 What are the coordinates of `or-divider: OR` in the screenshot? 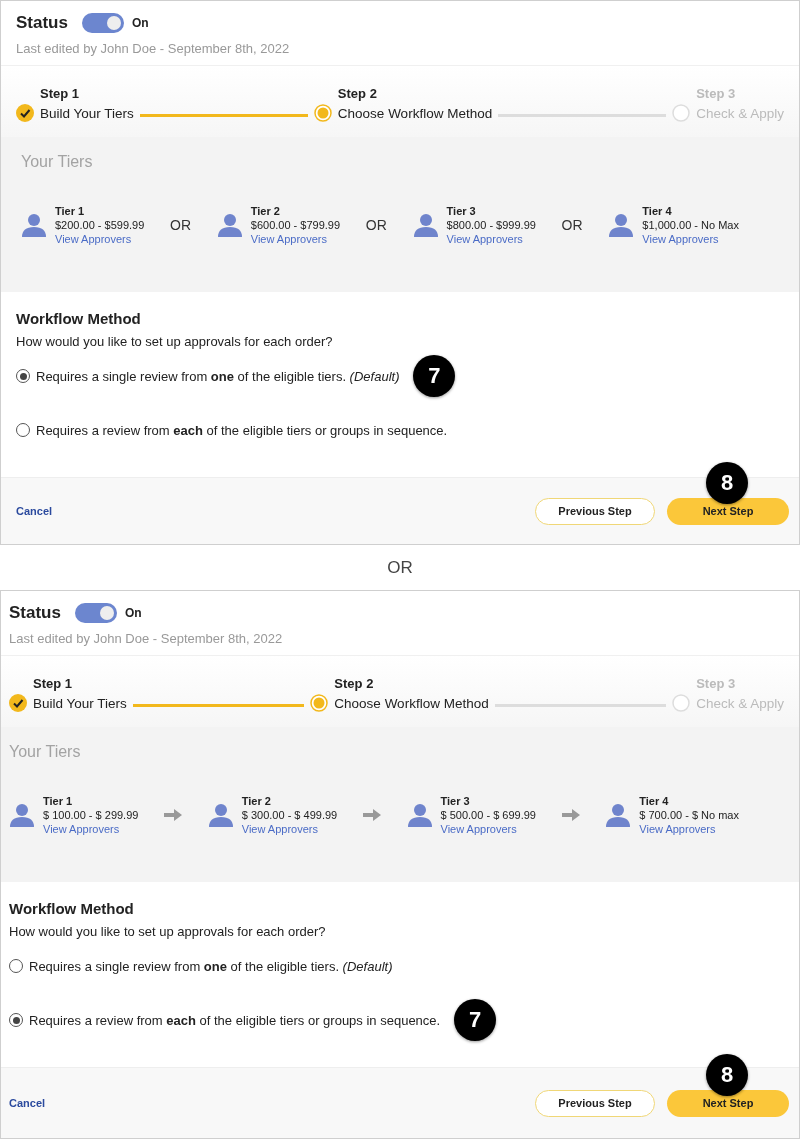 It's located at (400, 567).